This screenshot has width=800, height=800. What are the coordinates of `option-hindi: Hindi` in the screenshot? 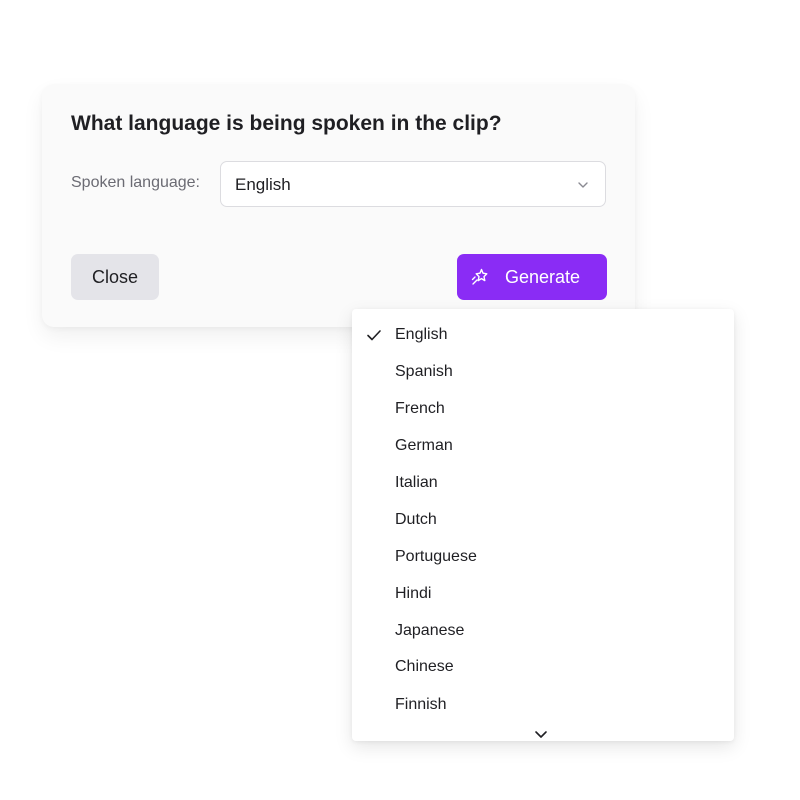 It's located at (543, 594).